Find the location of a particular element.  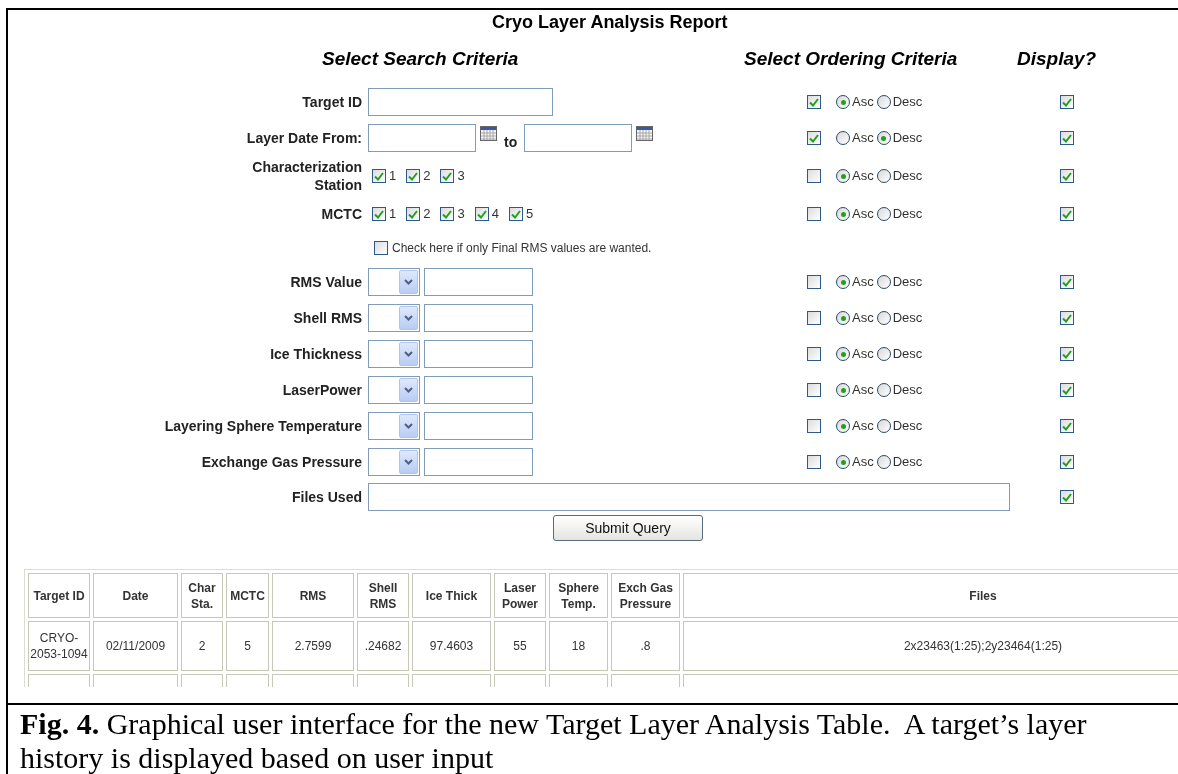

column-header: Files is located at coordinates (930, 595).